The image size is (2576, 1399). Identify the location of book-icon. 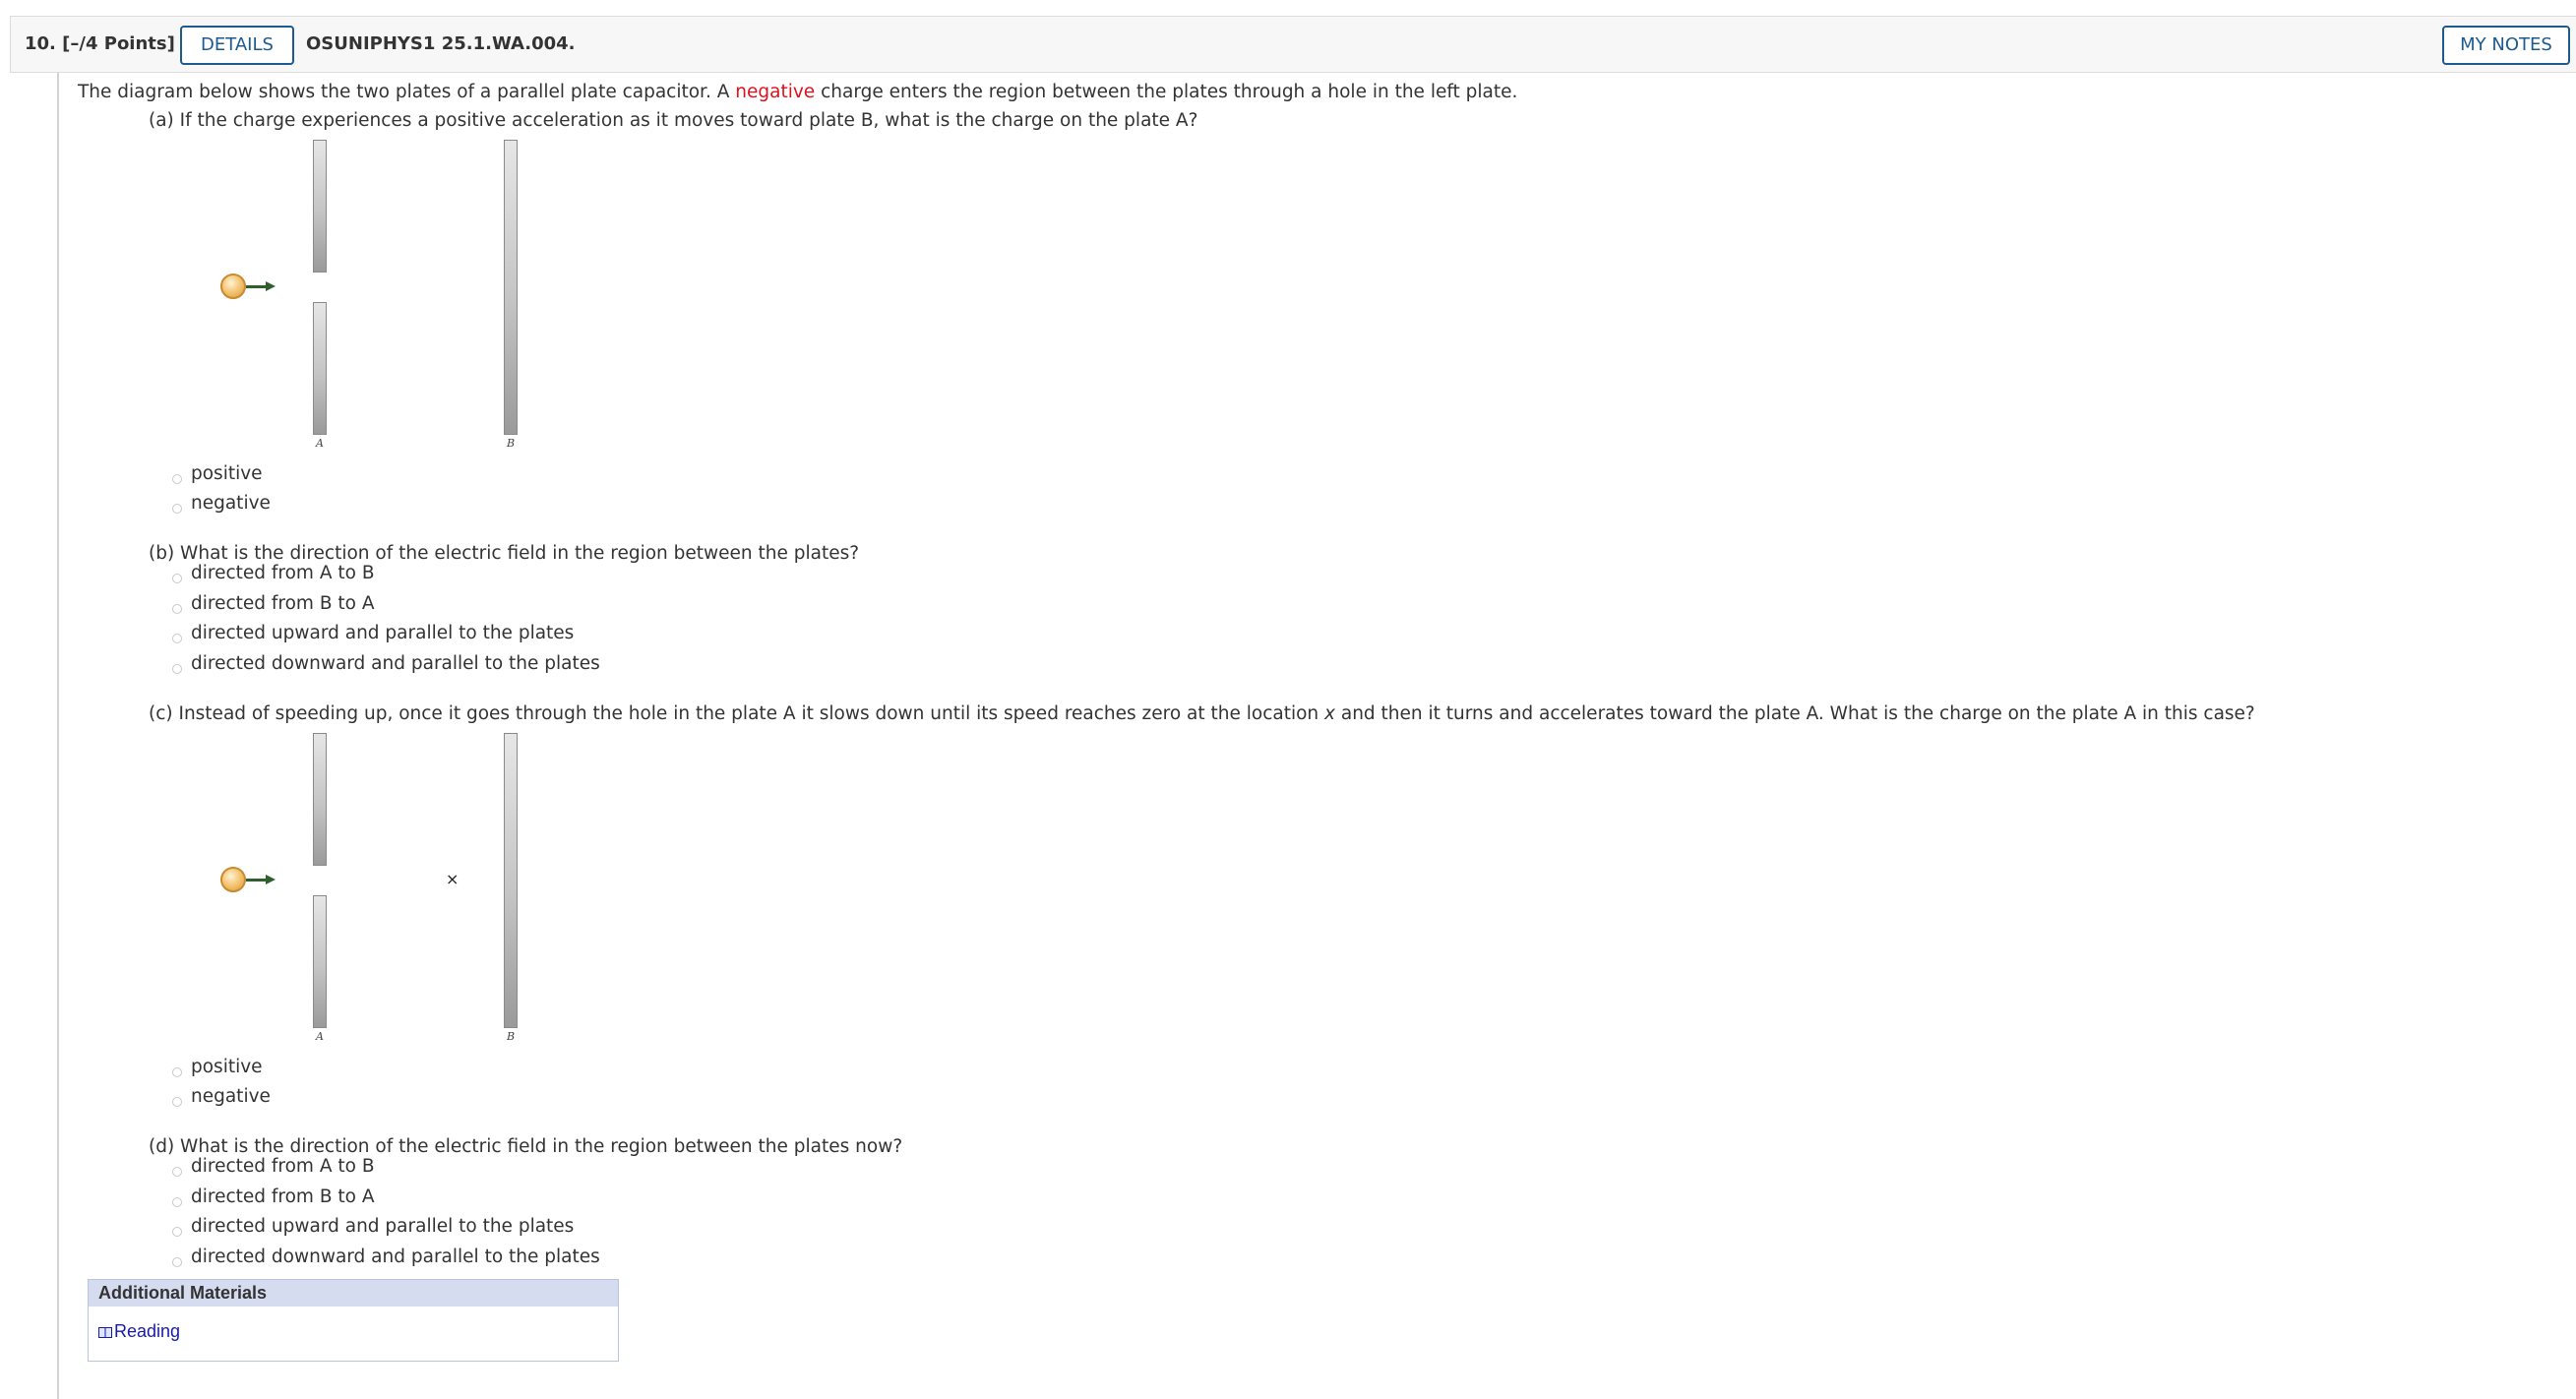
(105, 1332).